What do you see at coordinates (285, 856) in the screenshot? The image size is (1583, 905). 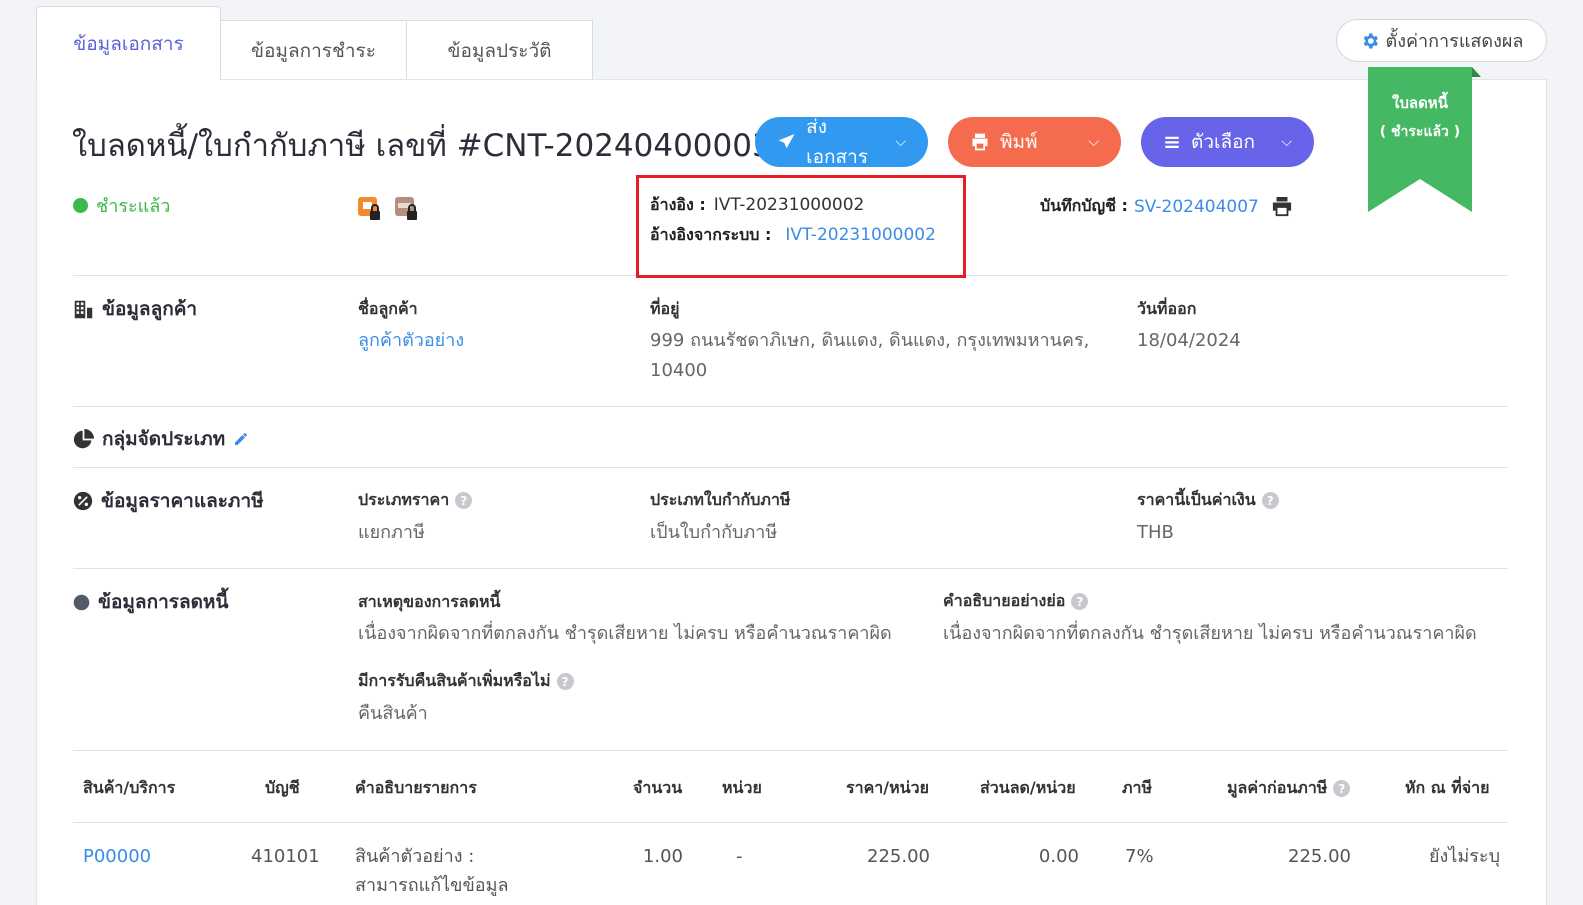 I see `row-account: 410101` at bounding box center [285, 856].